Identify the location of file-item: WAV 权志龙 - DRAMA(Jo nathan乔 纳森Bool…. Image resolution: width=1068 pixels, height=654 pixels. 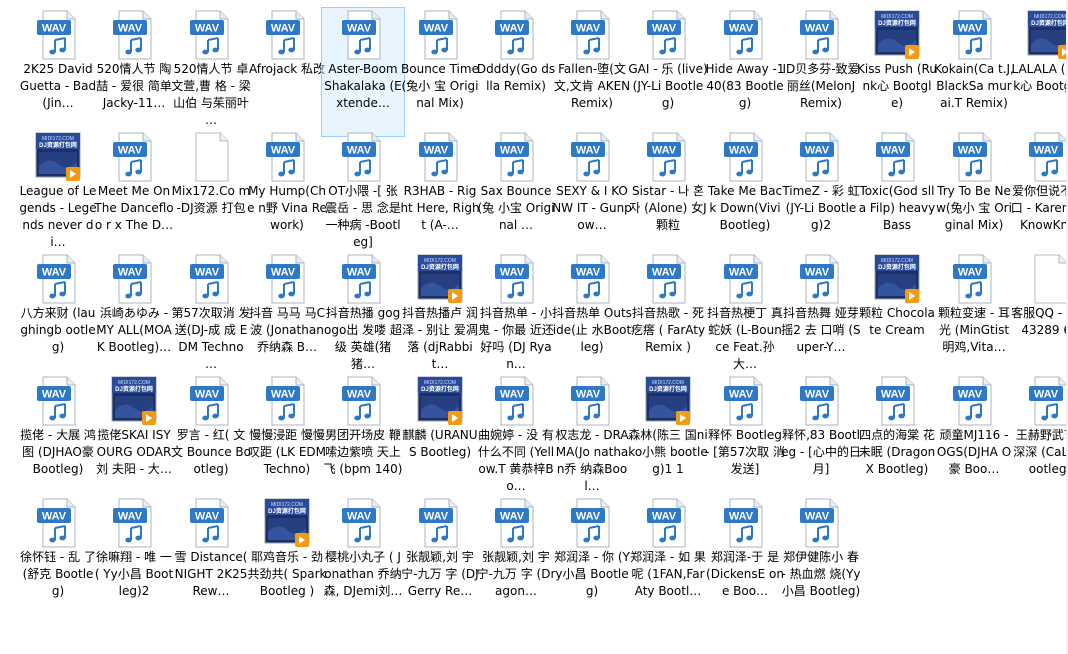
(592, 436).